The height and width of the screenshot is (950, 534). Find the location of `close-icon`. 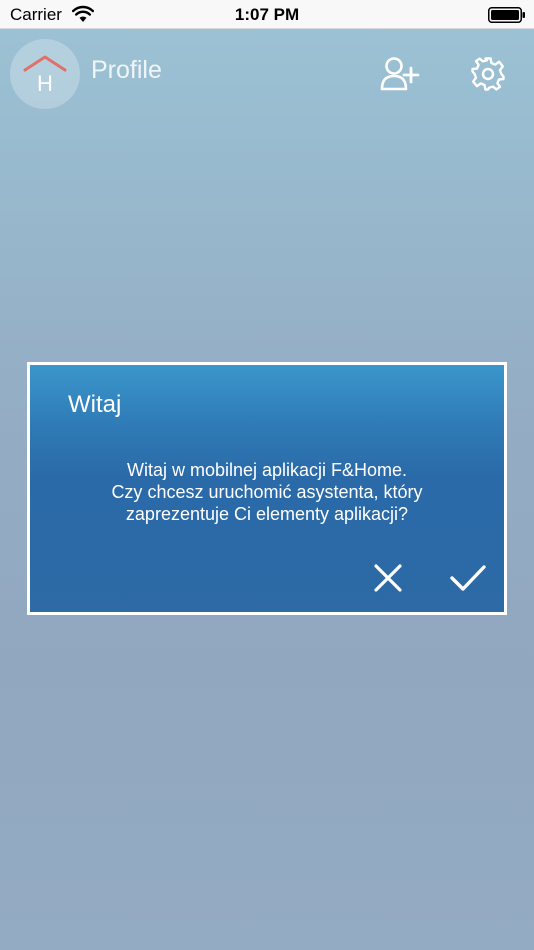

close-icon is located at coordinates (388, 578).